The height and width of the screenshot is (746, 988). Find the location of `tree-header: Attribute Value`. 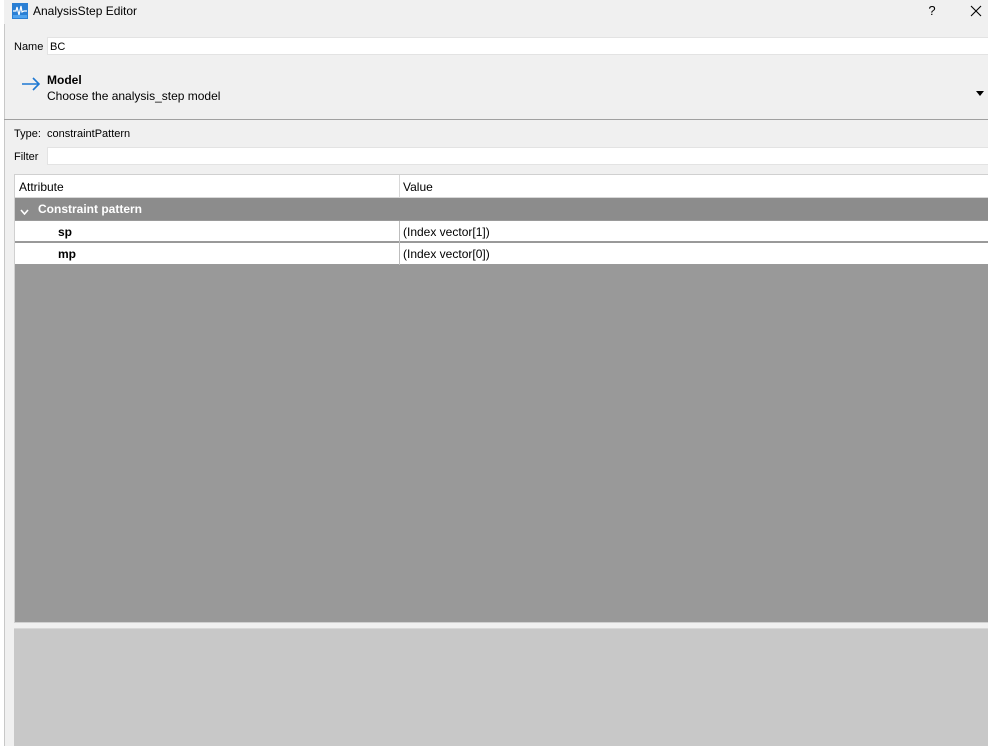

tree-header: Attribute Value is located at coordinates (501, 186).